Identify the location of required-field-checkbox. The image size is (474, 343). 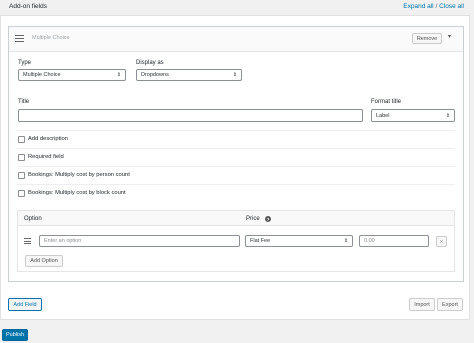
(21, 157).